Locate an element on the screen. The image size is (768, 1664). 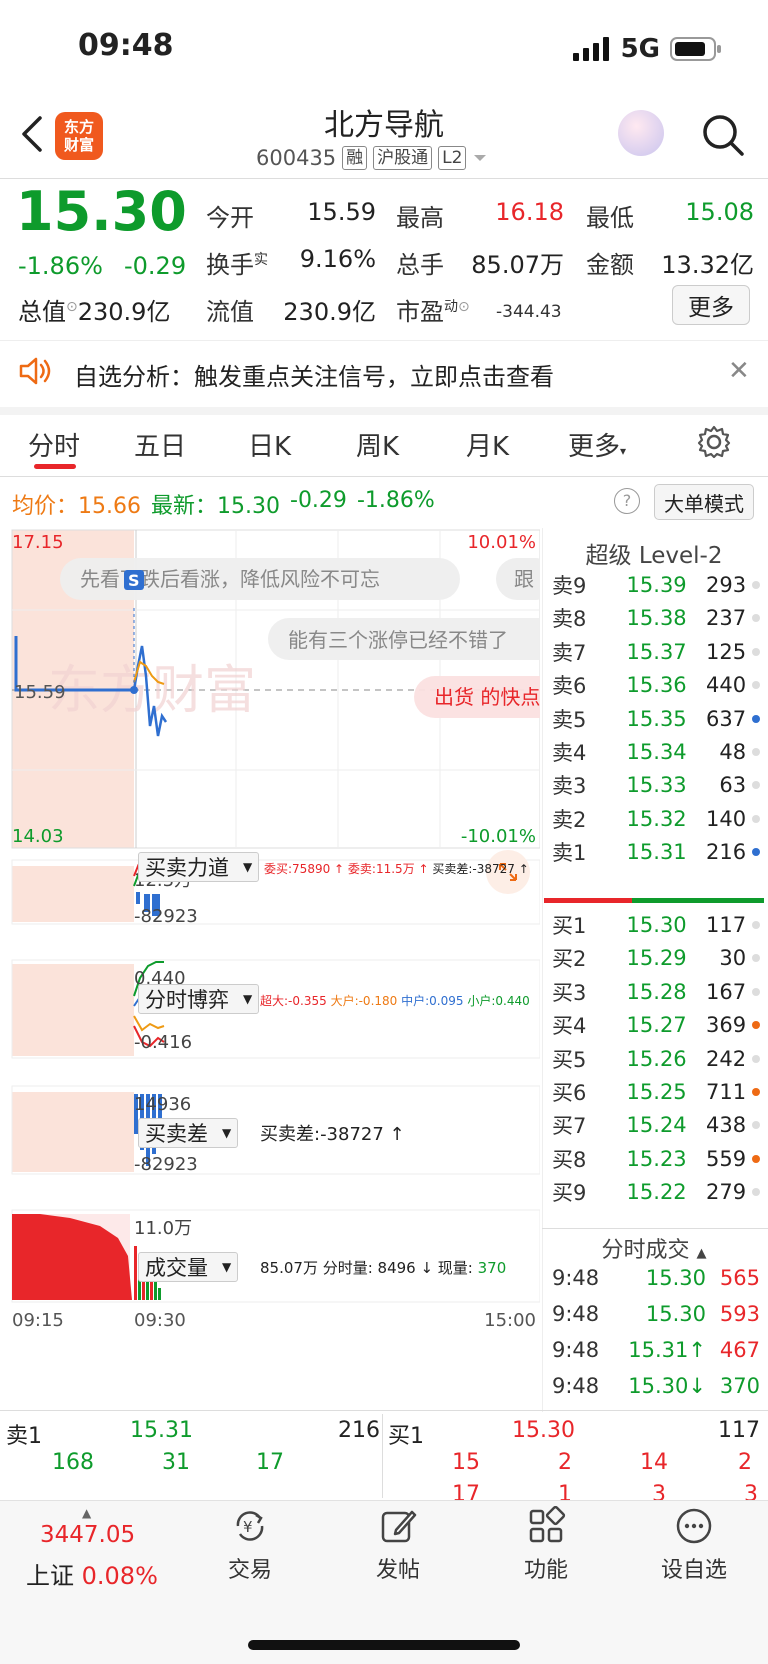
order-book-row: 买8 15.23 559 is located at coordinates (656, 1159).